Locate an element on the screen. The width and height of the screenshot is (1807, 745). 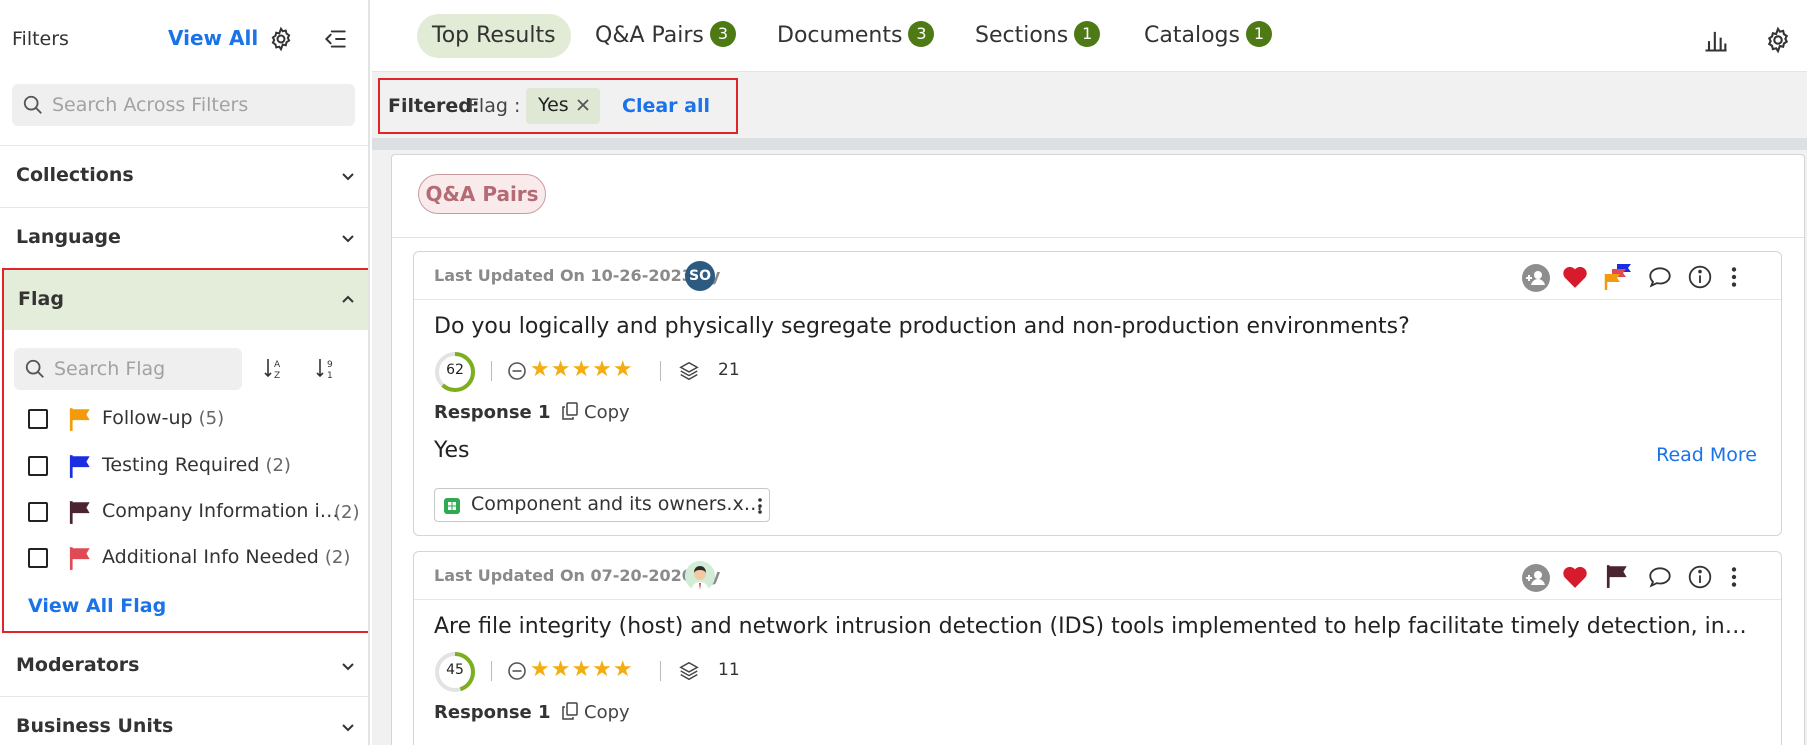
card-header: Last Updated On 10-26-2023 by SO is located at coordinates (1097, 276).